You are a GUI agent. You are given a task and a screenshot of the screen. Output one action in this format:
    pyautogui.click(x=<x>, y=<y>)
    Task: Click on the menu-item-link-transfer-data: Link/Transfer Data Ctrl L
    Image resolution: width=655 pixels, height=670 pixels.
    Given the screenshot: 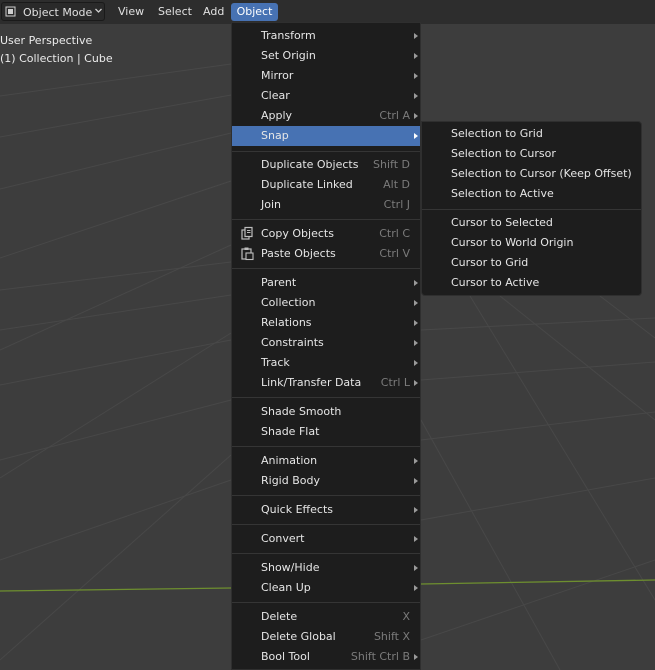 What is the action you would take?
    pyautogui.click(x=326, y=383)
    